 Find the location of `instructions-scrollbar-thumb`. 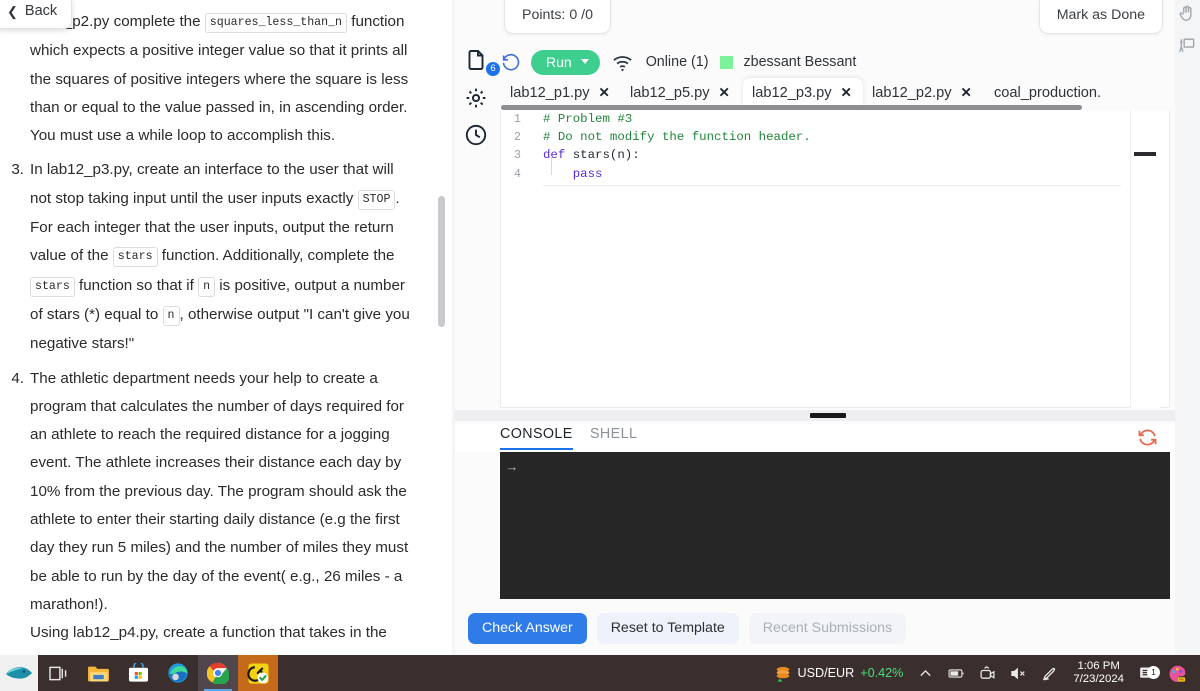

instructions-scrollbar-thumb is located at coordinates (441, 261).